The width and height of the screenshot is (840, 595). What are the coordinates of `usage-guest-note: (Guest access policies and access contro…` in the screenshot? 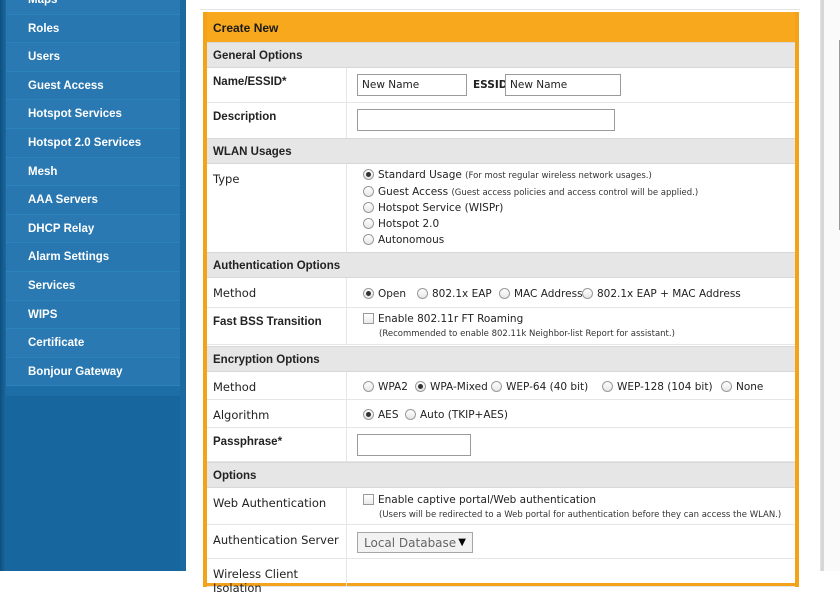 It's located at (575, 193).